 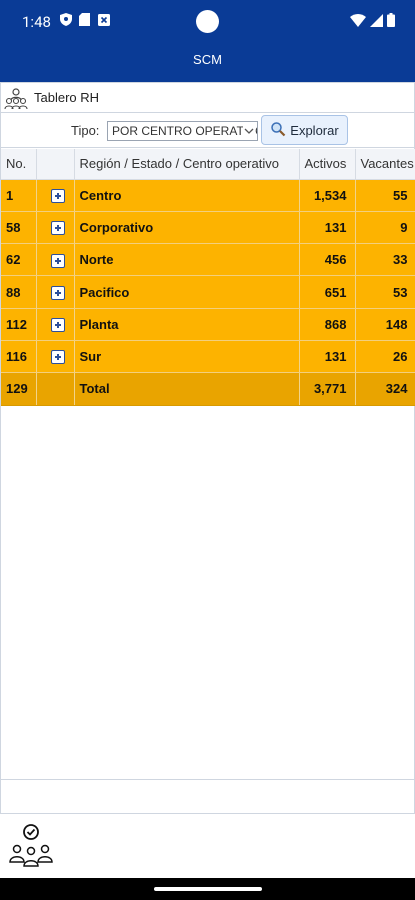 I want to click on shield-icon, so click(x=66, y=19).